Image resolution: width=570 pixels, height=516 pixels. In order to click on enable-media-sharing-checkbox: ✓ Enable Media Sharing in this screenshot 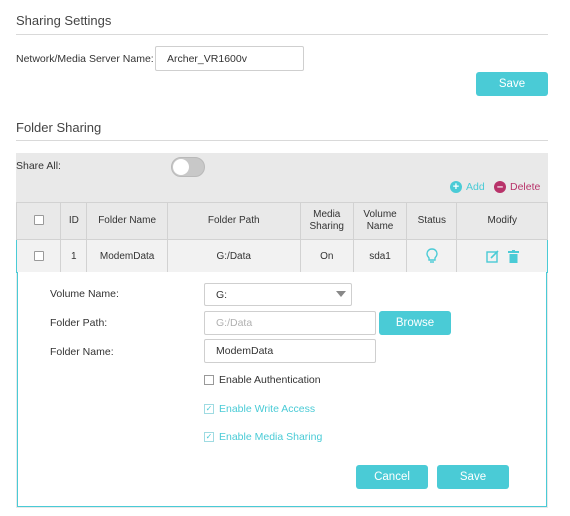, I will do `click(263, 437)`.